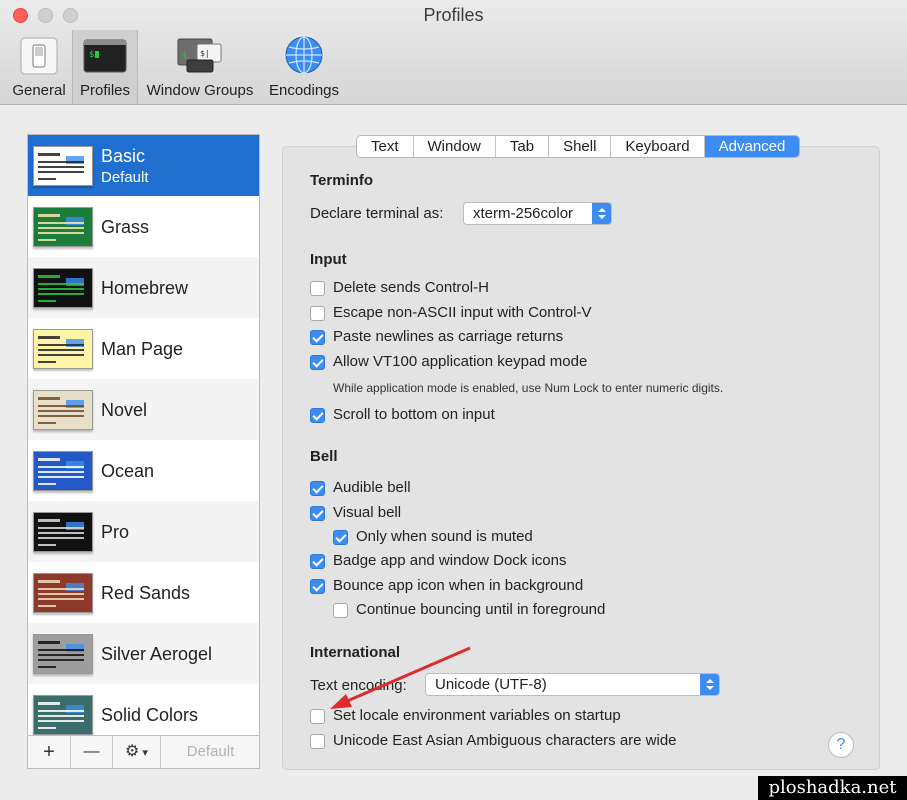  What do you see at coordinates (39, 90) in the screenshot?
I see `toolbar-general-label: General` at bounding box center [39, 90].